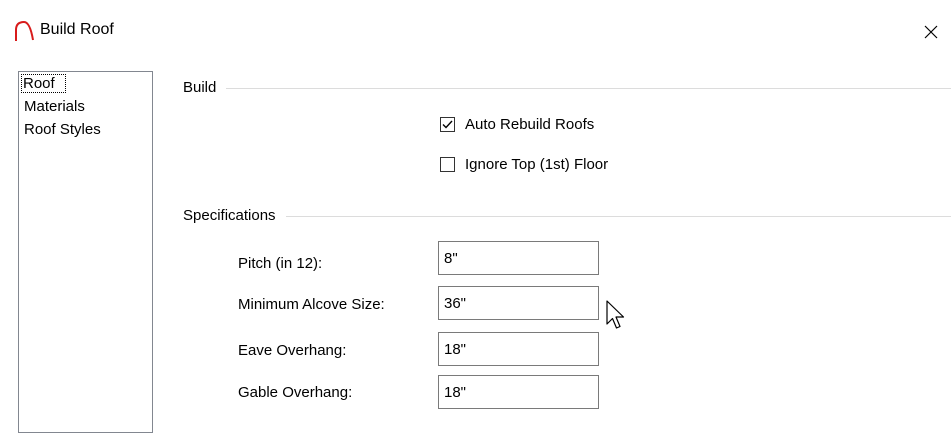 Image resolution: width=951 pixels, height=433 pixels. What do you see at coordinates (537, 164) in the screenshot?
I see `checkbox-label: Ignore Top (1st) Floor` at bounding box center [537, 164].